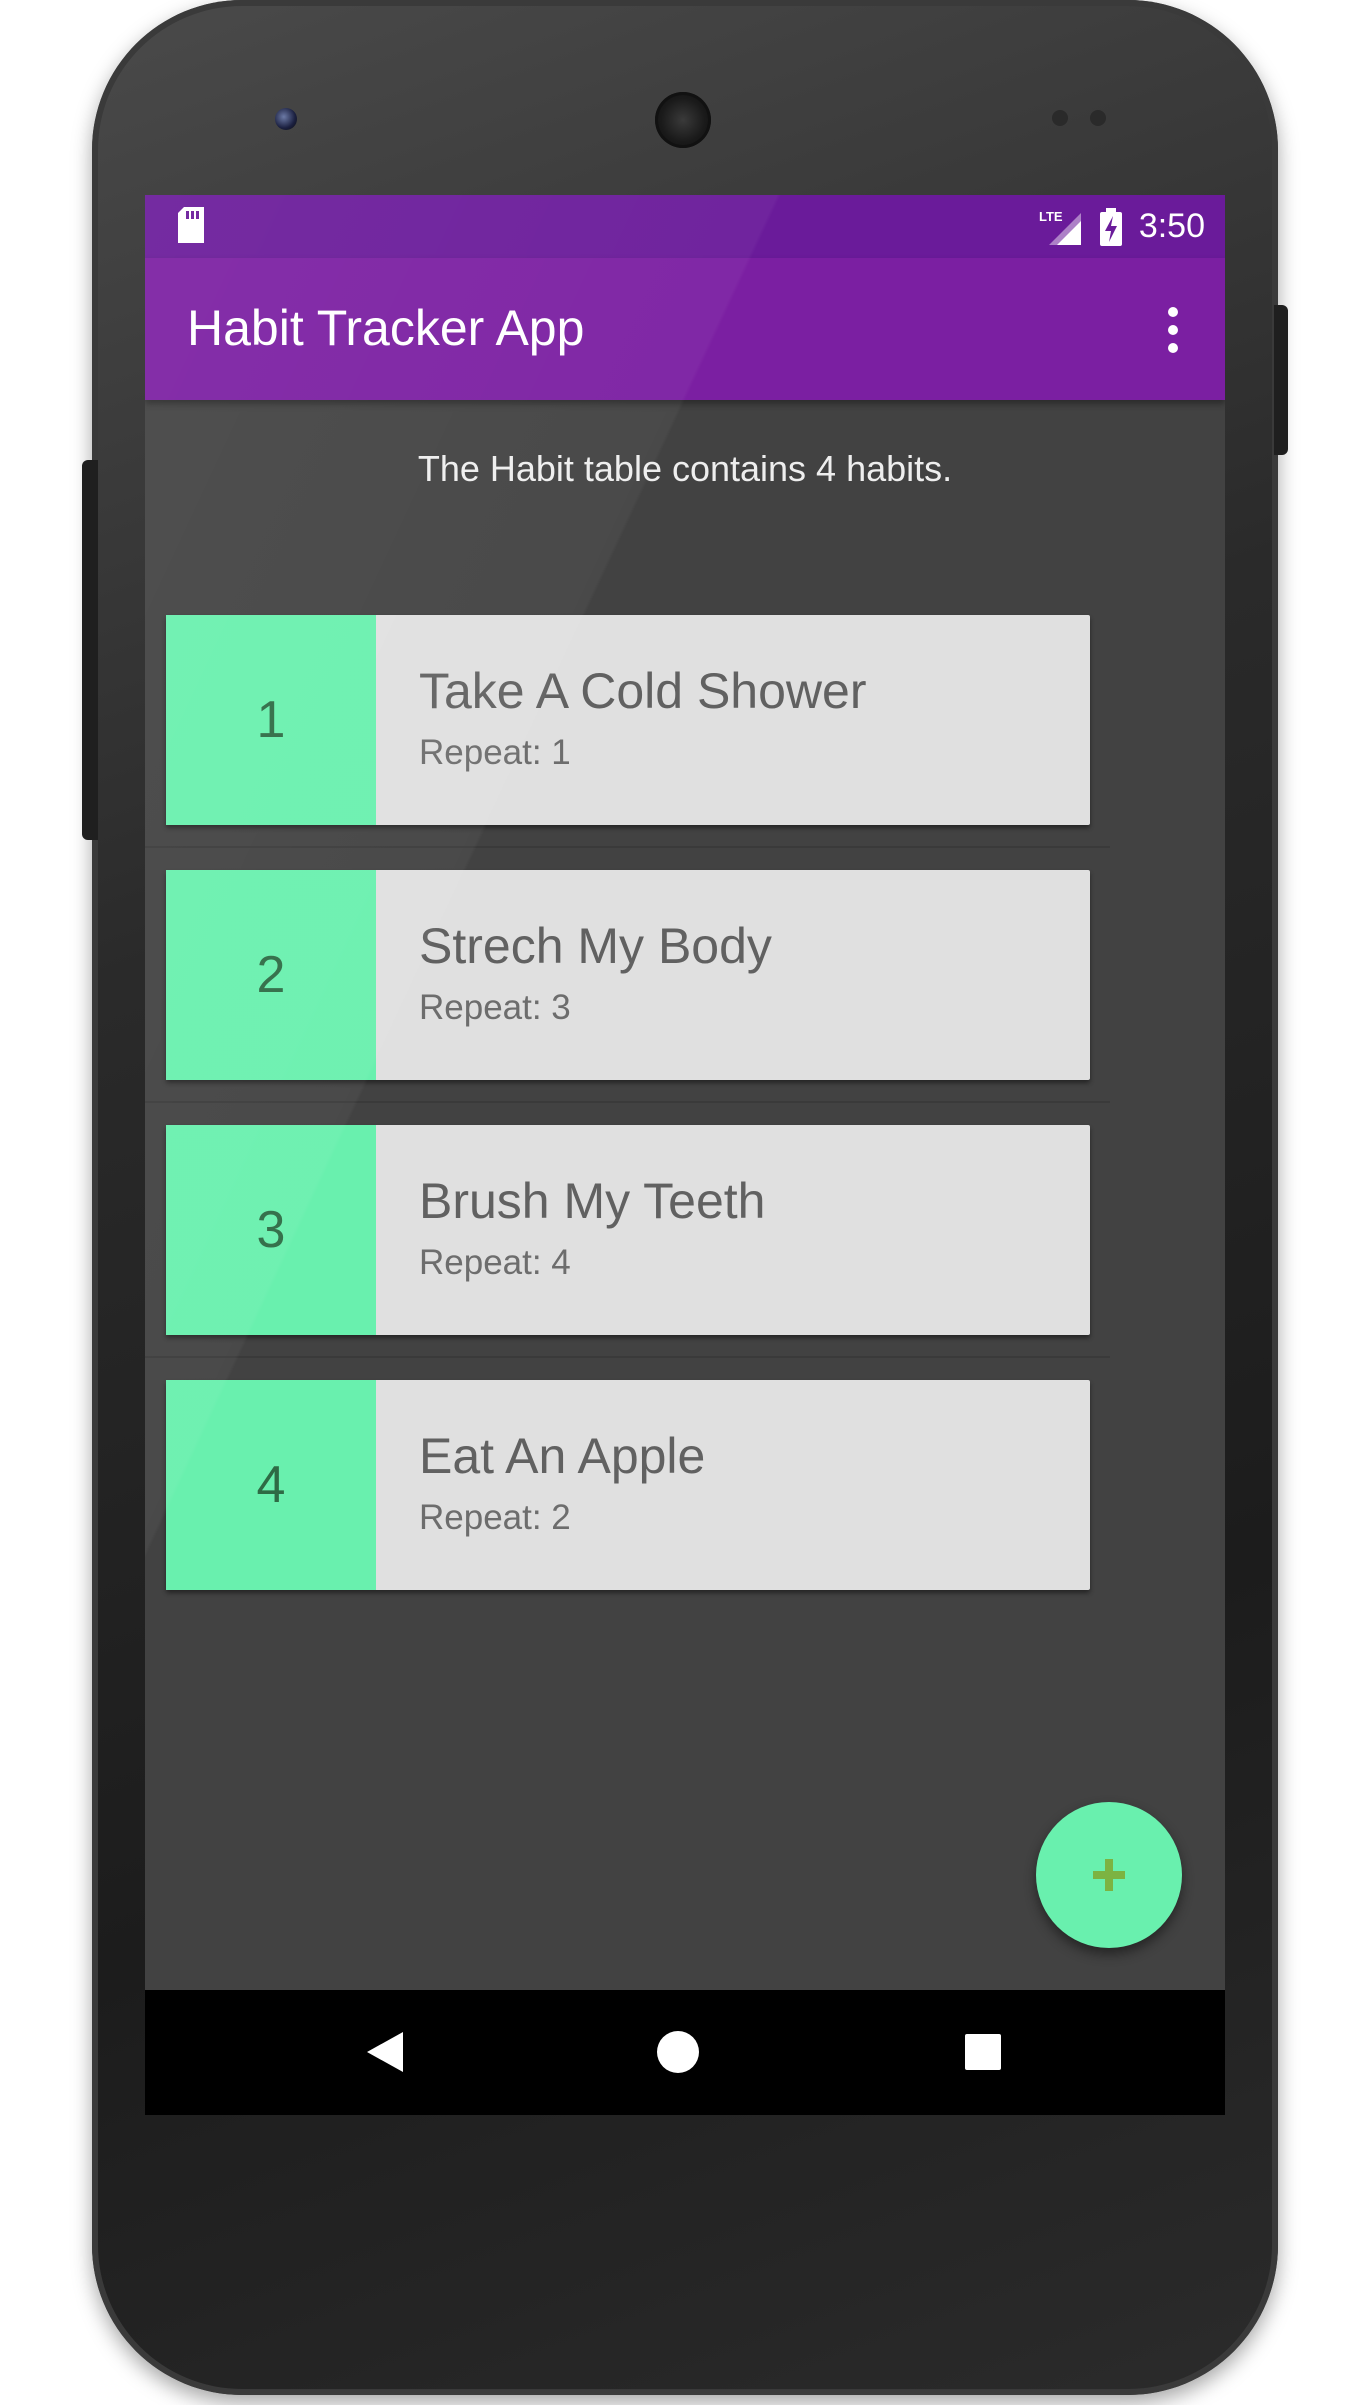 The height and width of the screenshot is (2405, 1370). What do you see at coordinates (685, 226) in the screenshot?
I see `status-bar: LTE 3:50` at bounding box center [685, 226].